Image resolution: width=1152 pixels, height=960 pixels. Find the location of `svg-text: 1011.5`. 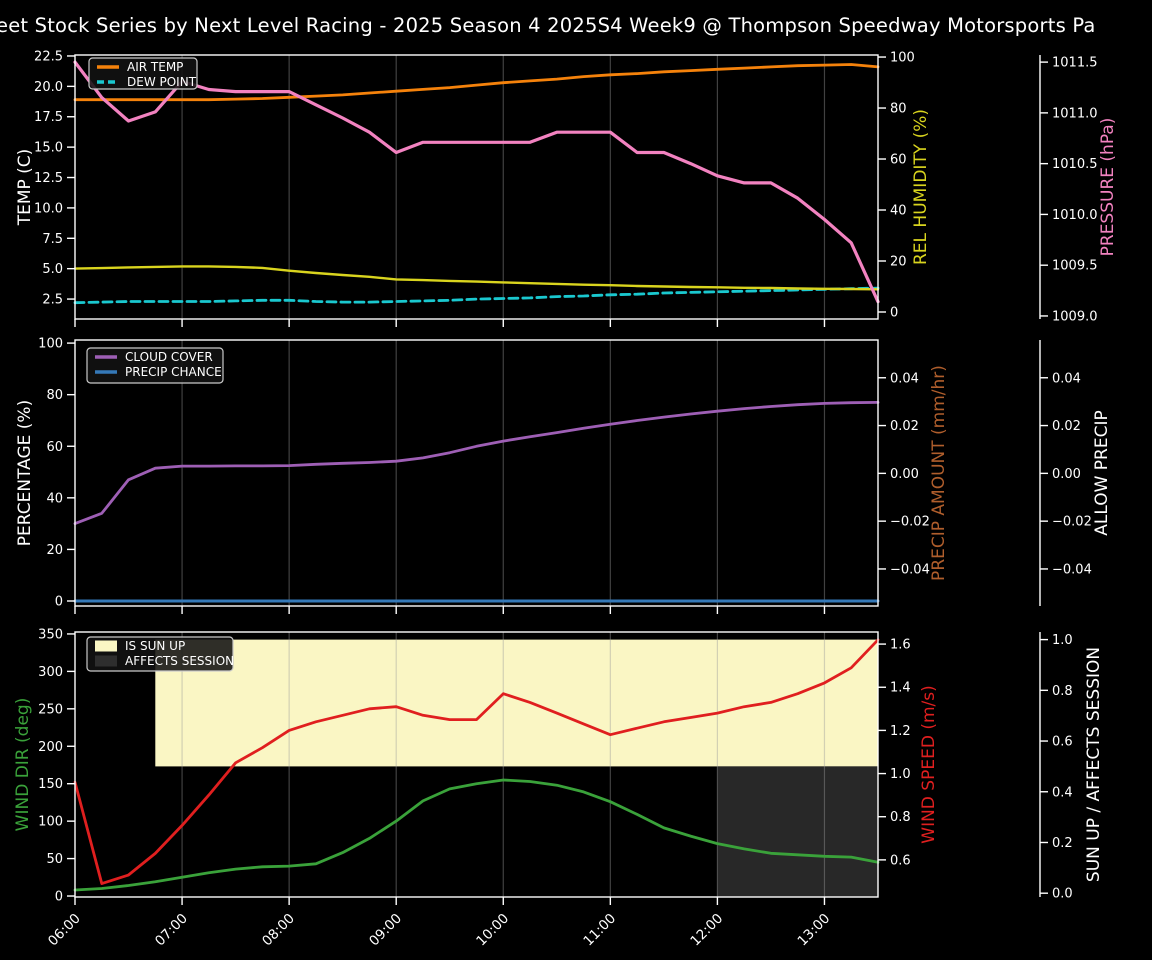

svg-text: 1011.5 is located at coordinates (1075, 63).